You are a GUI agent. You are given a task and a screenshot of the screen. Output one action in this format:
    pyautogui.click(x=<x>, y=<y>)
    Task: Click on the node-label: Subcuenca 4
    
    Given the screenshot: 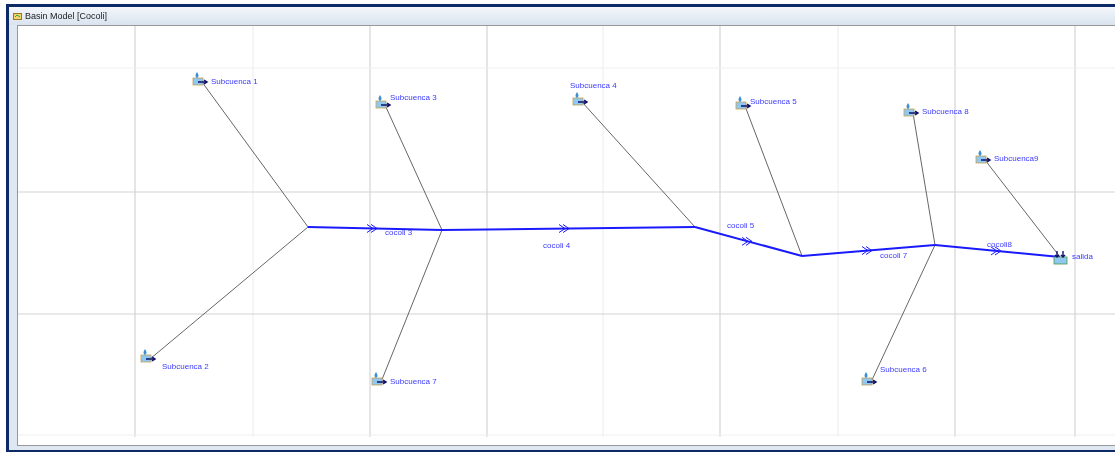 What is the action you would take?
    pyautogui.click(x=593, y=85)
    